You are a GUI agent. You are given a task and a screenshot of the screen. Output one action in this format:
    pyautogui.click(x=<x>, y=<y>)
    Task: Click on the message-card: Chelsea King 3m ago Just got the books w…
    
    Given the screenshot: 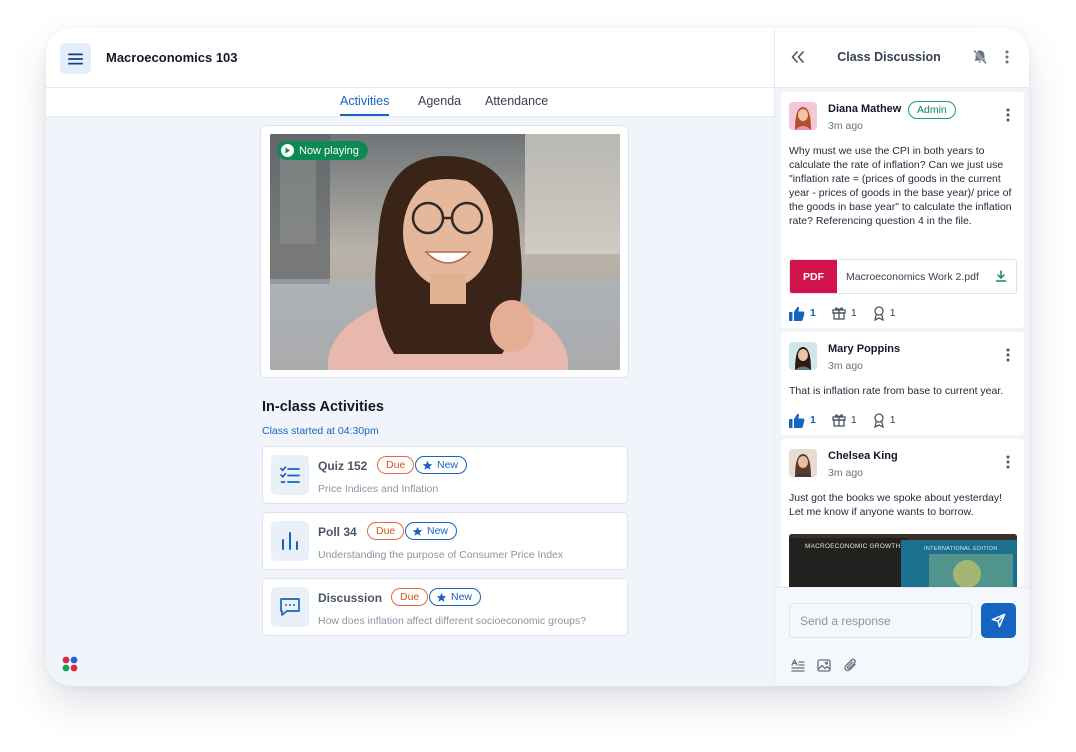 What is the action you would take?
    pyautogui.click(x=902, y=516)
    